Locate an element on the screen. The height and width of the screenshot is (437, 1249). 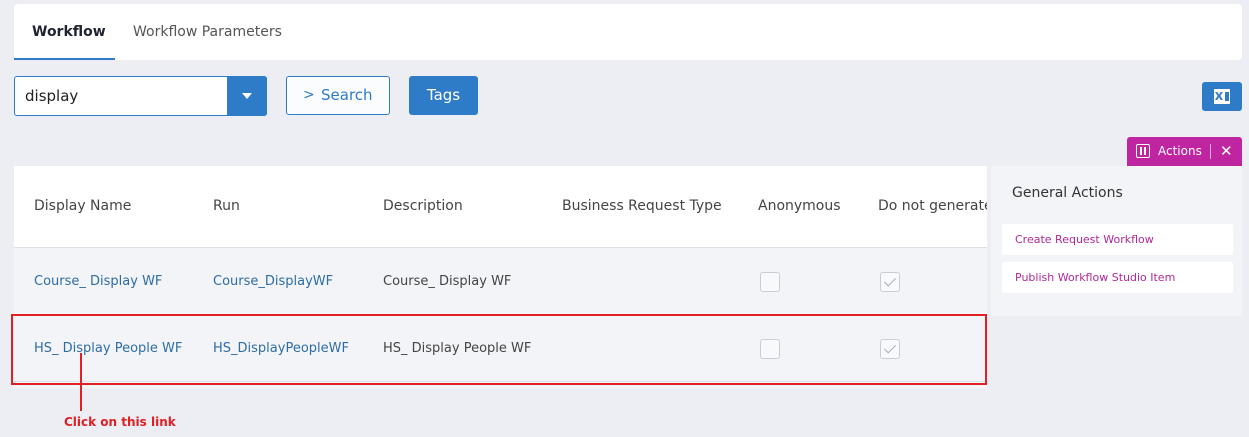
header-display-name: Display Name is located at coordinates (82, 206).